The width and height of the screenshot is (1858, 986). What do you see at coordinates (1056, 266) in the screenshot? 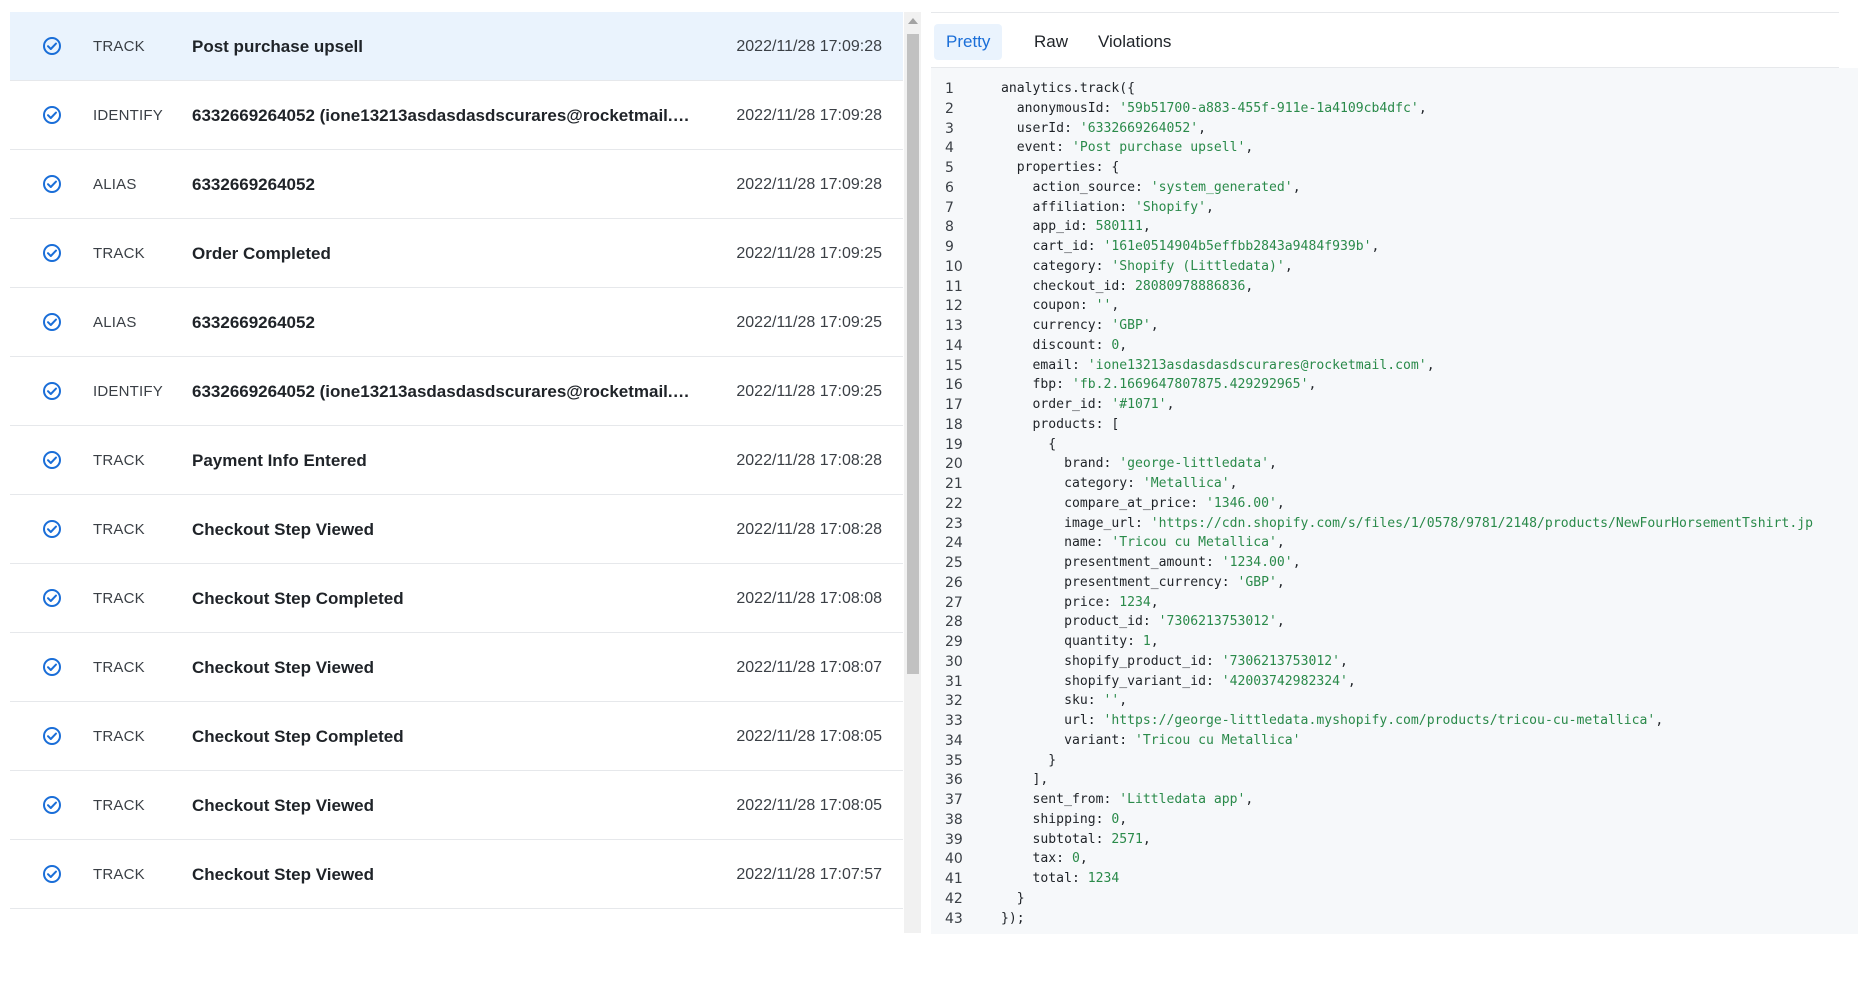
I see `code-token: category:` at bounding box center [1056, 266].